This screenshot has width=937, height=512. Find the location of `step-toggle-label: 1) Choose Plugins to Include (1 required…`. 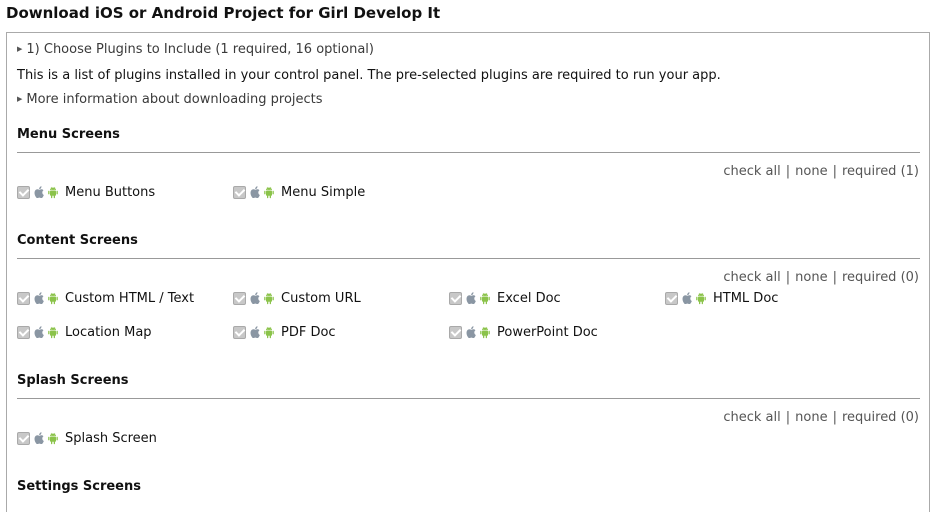

step-toggle-label: 1) Choose Plugins to Include (1 required… is located at coordinates (200, 49).